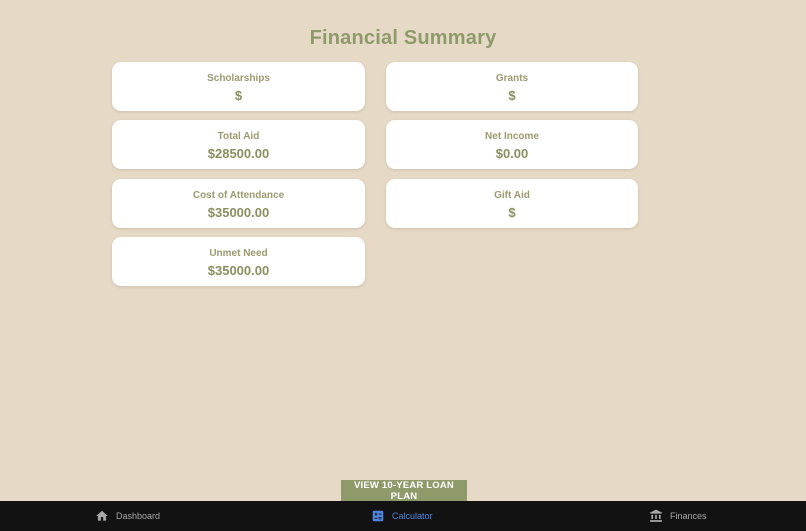 This screenshot has height=531, width=806. What do you see at coordinates (512, 153) in the screenshot?
I see `card-value: $0.00` at bounding box center [512, 153].